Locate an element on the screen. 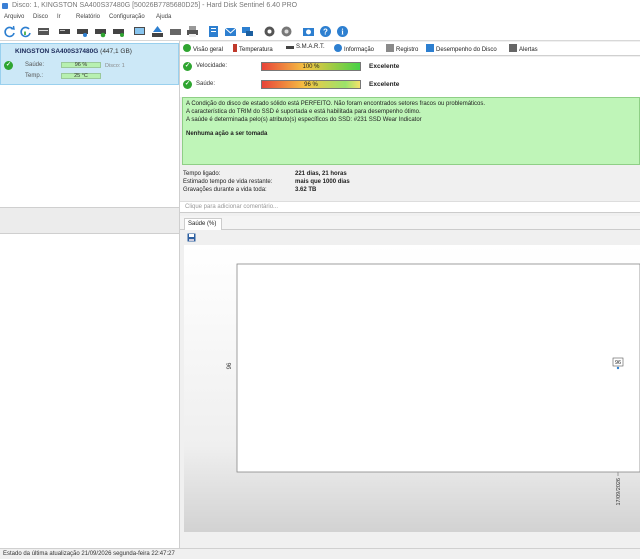 The width and height of the screenshot is (640, 559). toolbar: ? i is located at coordinates (320, 32).